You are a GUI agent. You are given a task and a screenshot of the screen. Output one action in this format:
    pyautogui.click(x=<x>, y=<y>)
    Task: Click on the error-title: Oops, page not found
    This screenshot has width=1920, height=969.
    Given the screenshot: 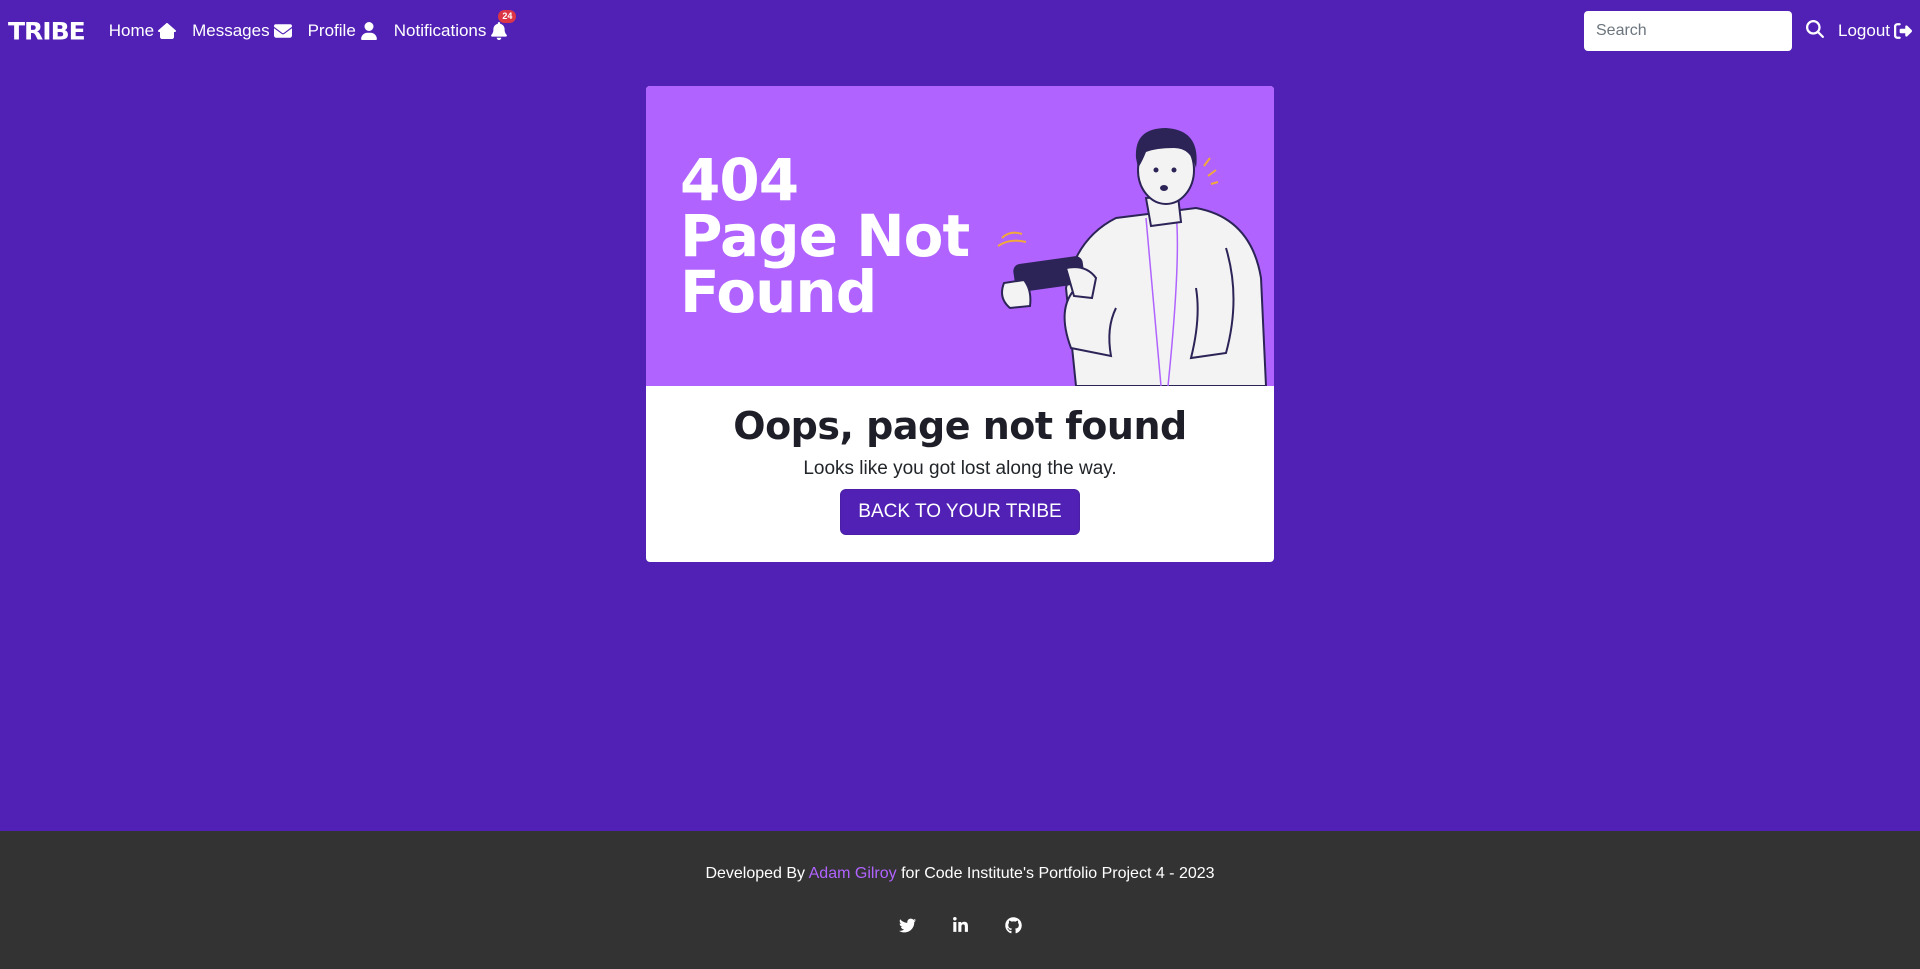 What is the action you would take?
    pyautogui.click(x=960, y=426)
    